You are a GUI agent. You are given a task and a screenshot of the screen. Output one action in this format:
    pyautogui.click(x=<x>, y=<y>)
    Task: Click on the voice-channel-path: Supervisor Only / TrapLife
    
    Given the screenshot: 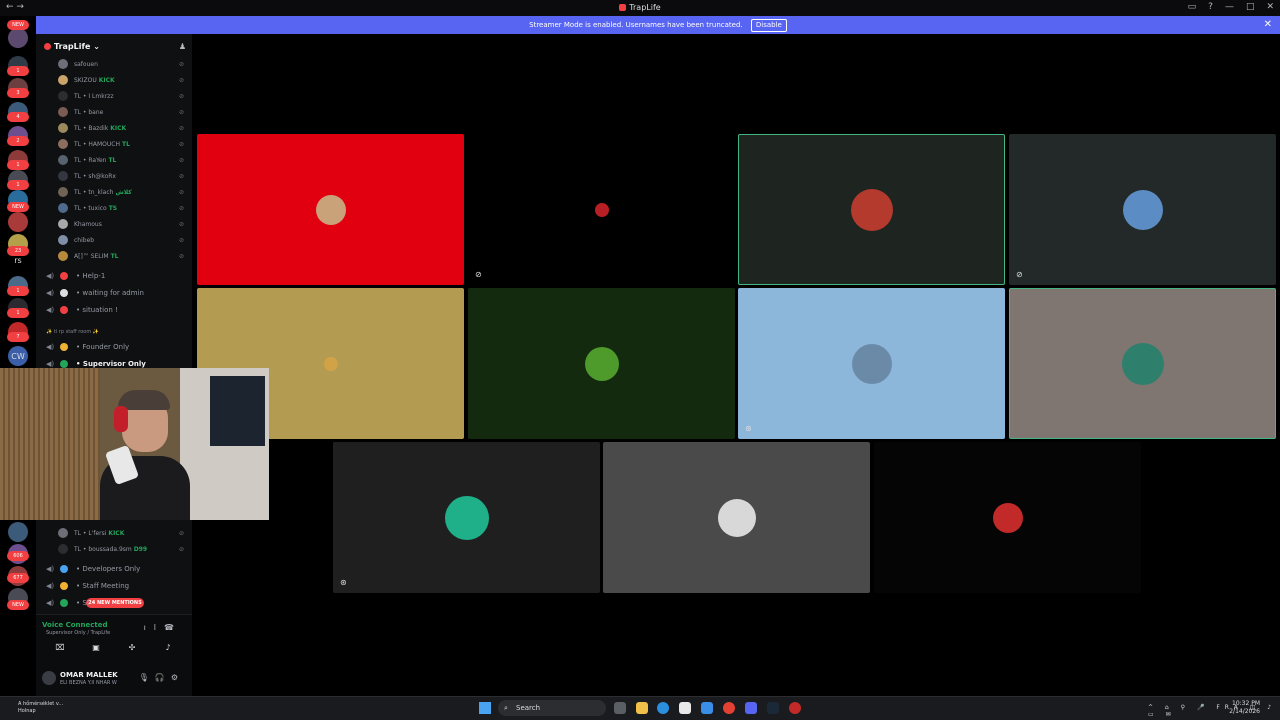 What is the action you would take?
    pyautogui.click(x=78, y=633)
    